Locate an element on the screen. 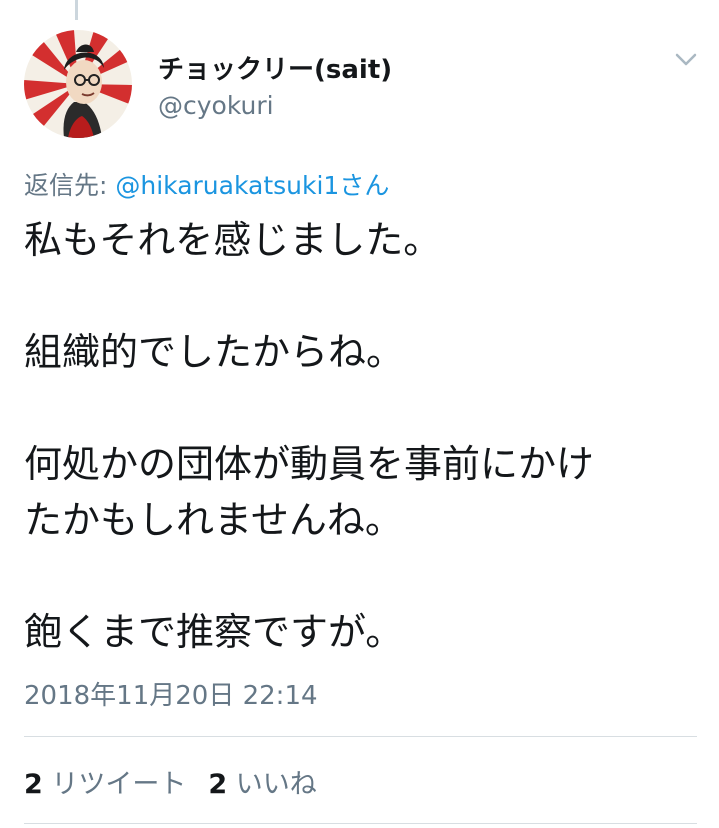 Image resolution: width=719 pixels, height=828 pixels. avatar-image is located at coordinates (78, 84).